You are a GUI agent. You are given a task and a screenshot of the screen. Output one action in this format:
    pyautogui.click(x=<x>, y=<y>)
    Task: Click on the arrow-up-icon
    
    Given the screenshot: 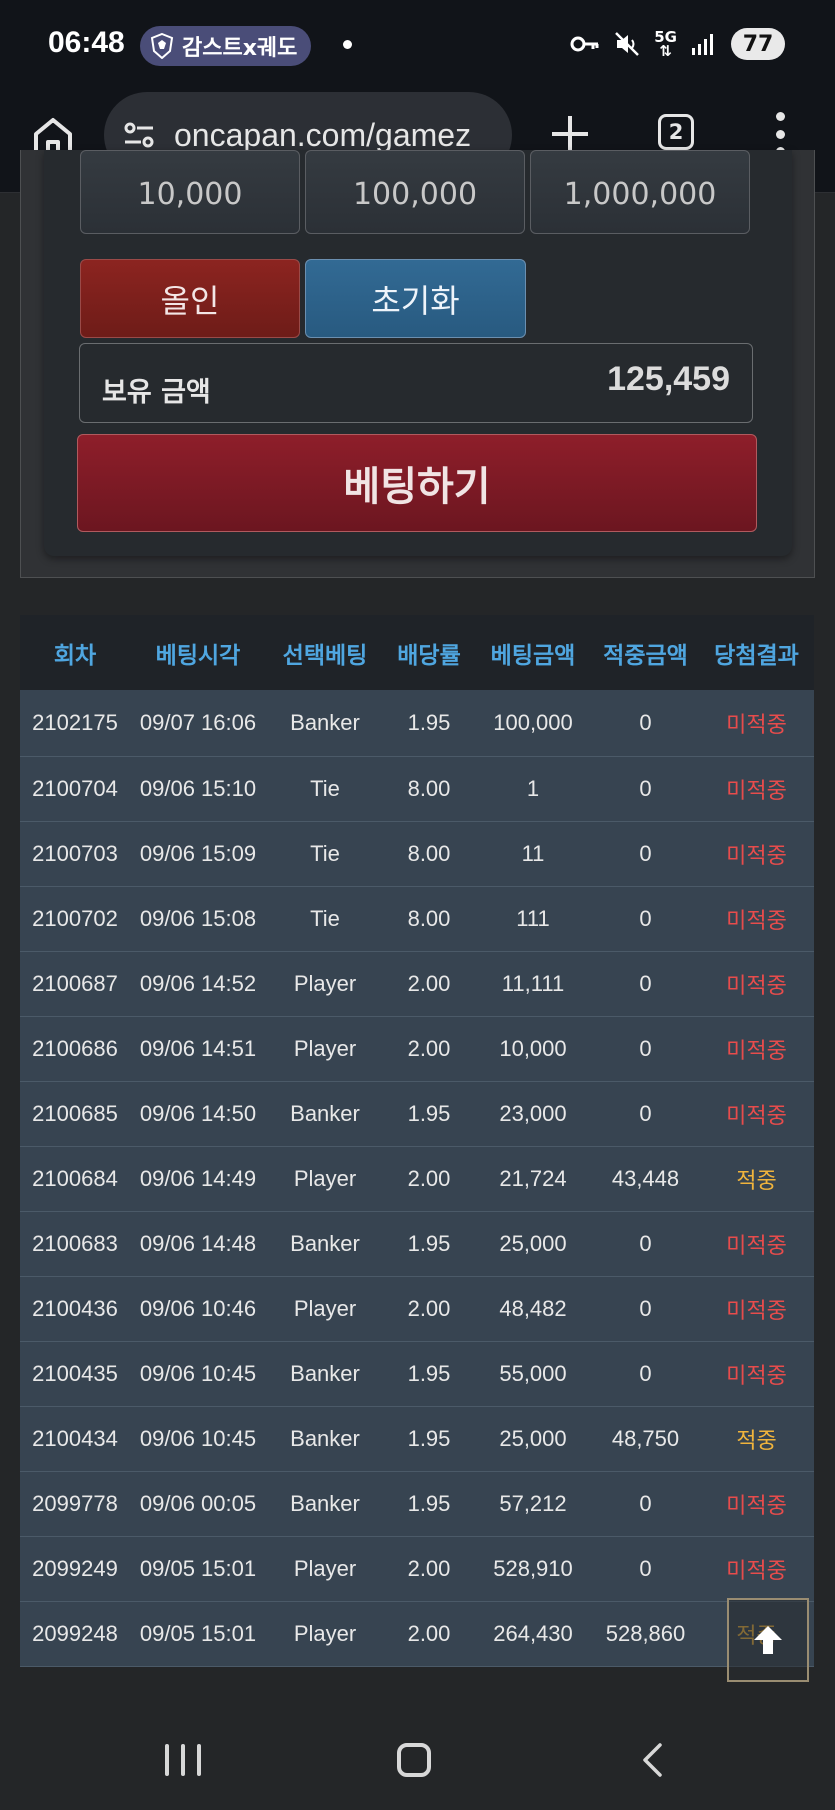 What is the action you would take?
    pyautogui.click(x=768, y=1640)
    